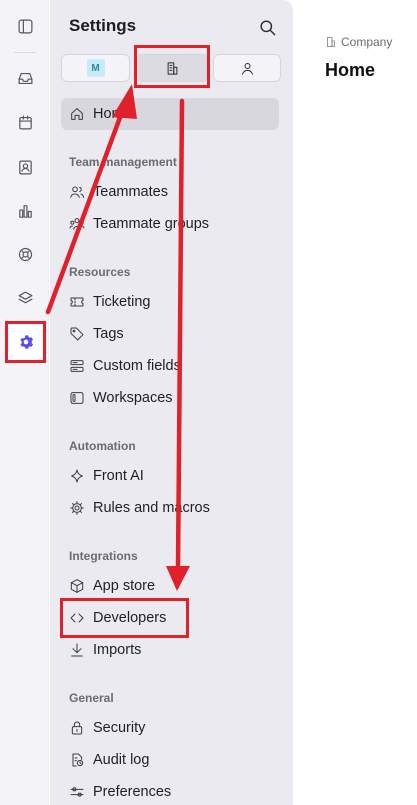 This screenshot has width=417, height=805. What do you see at coordinates (25, 78) in the screenshot?
I see `inbox-icon` at bounding box center [25, 78].